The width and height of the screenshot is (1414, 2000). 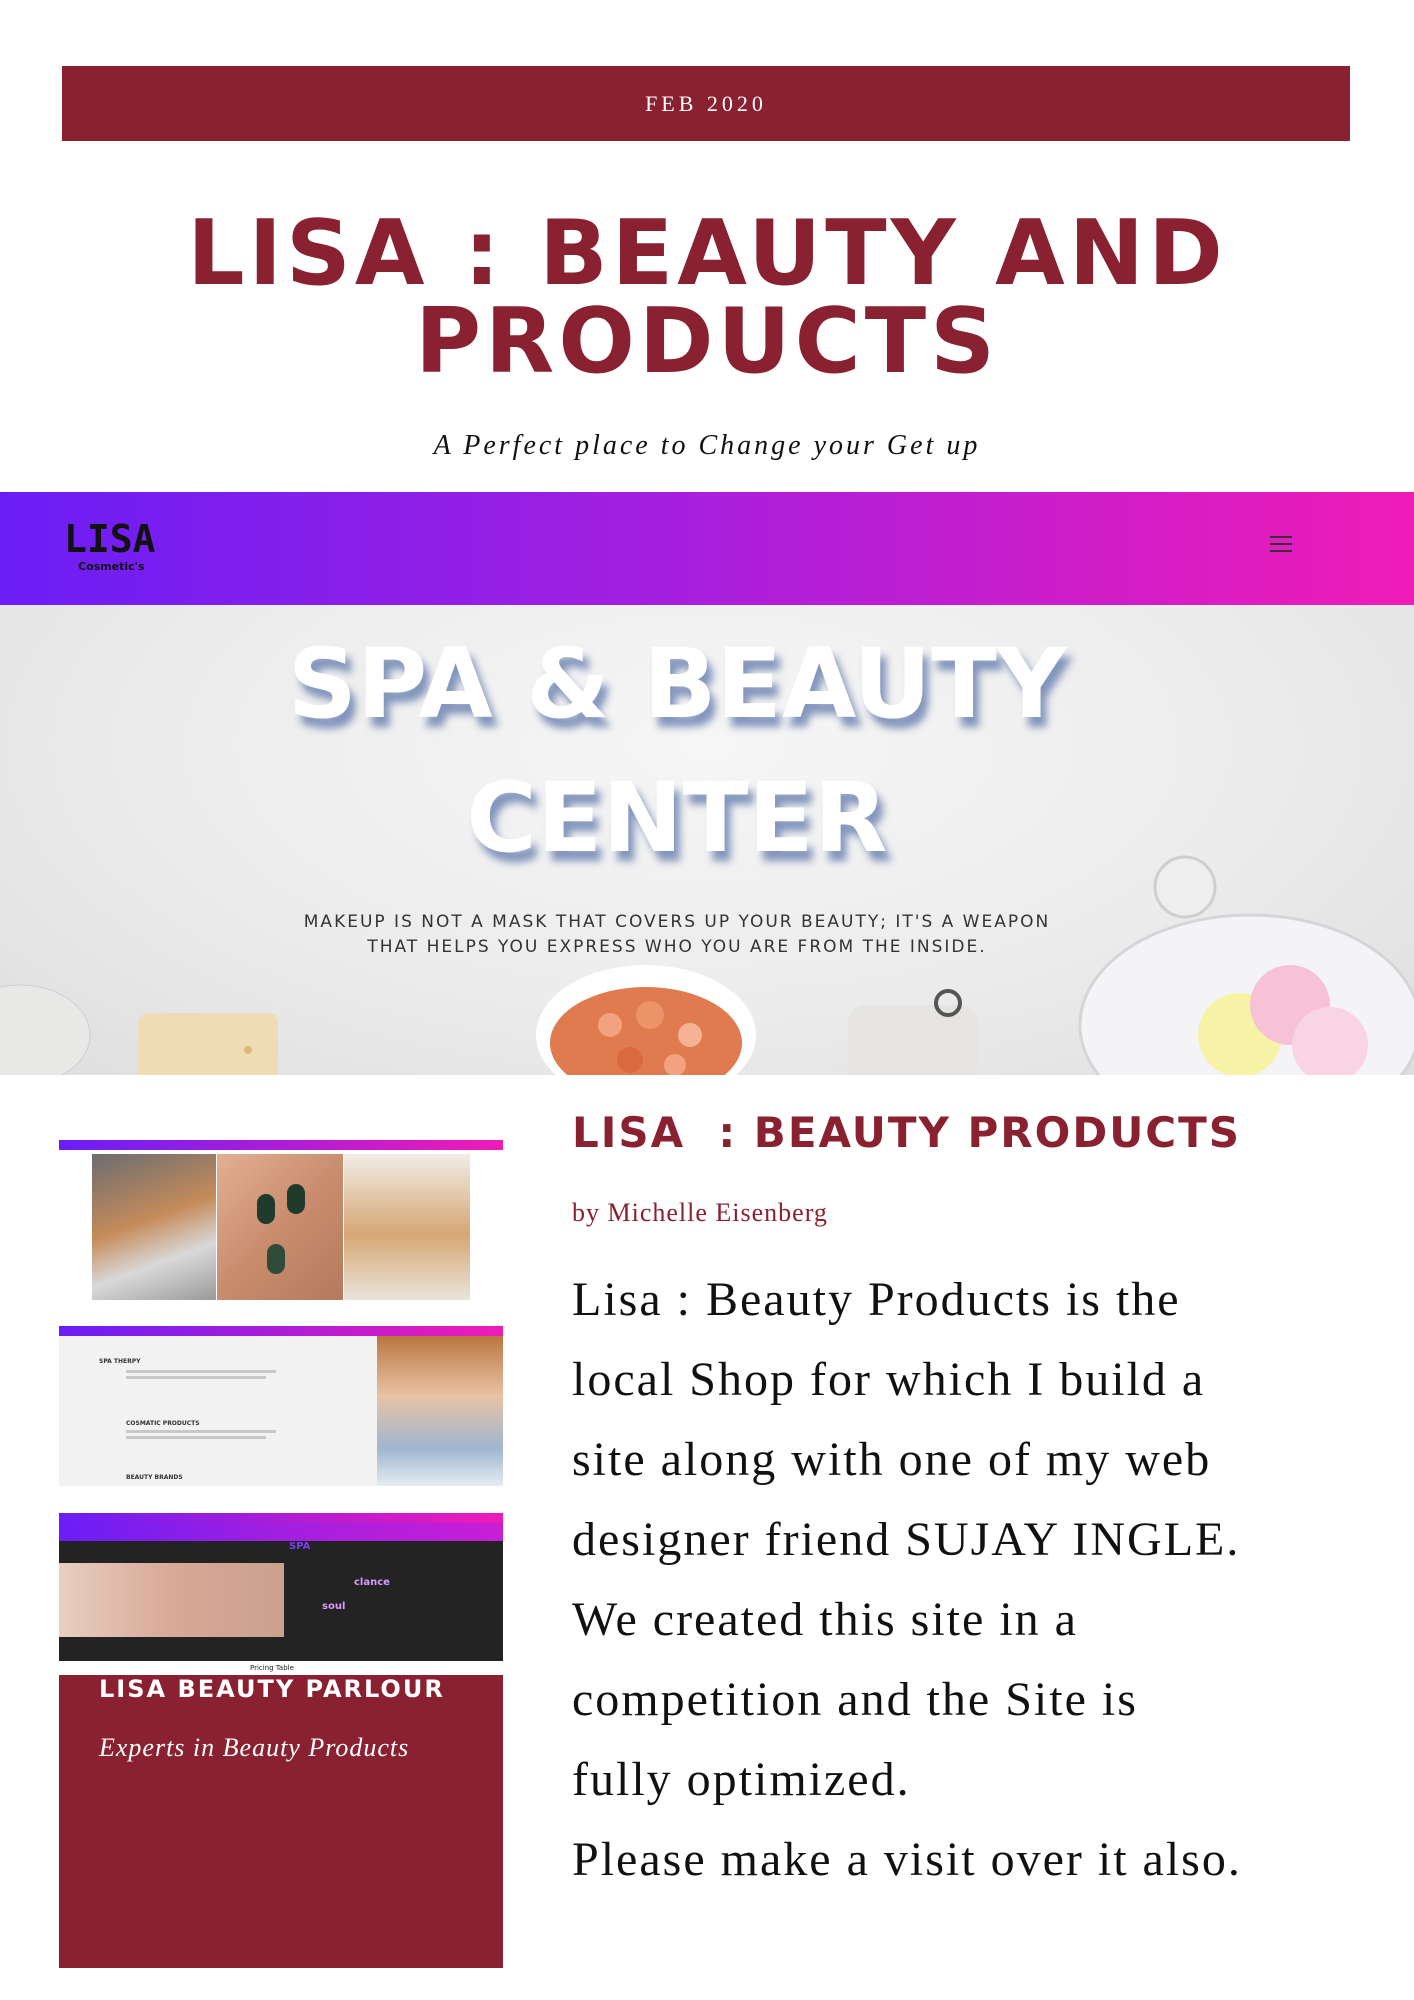 I want to click on photo-face-mask, so click(x=154, y=1227).